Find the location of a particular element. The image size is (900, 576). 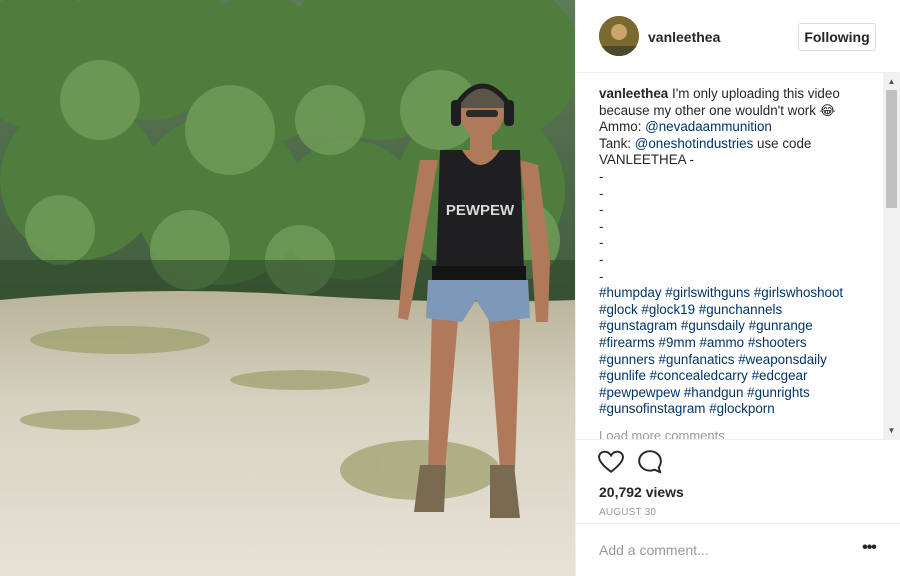

add-comment-input is located at coordinates (719, 550).